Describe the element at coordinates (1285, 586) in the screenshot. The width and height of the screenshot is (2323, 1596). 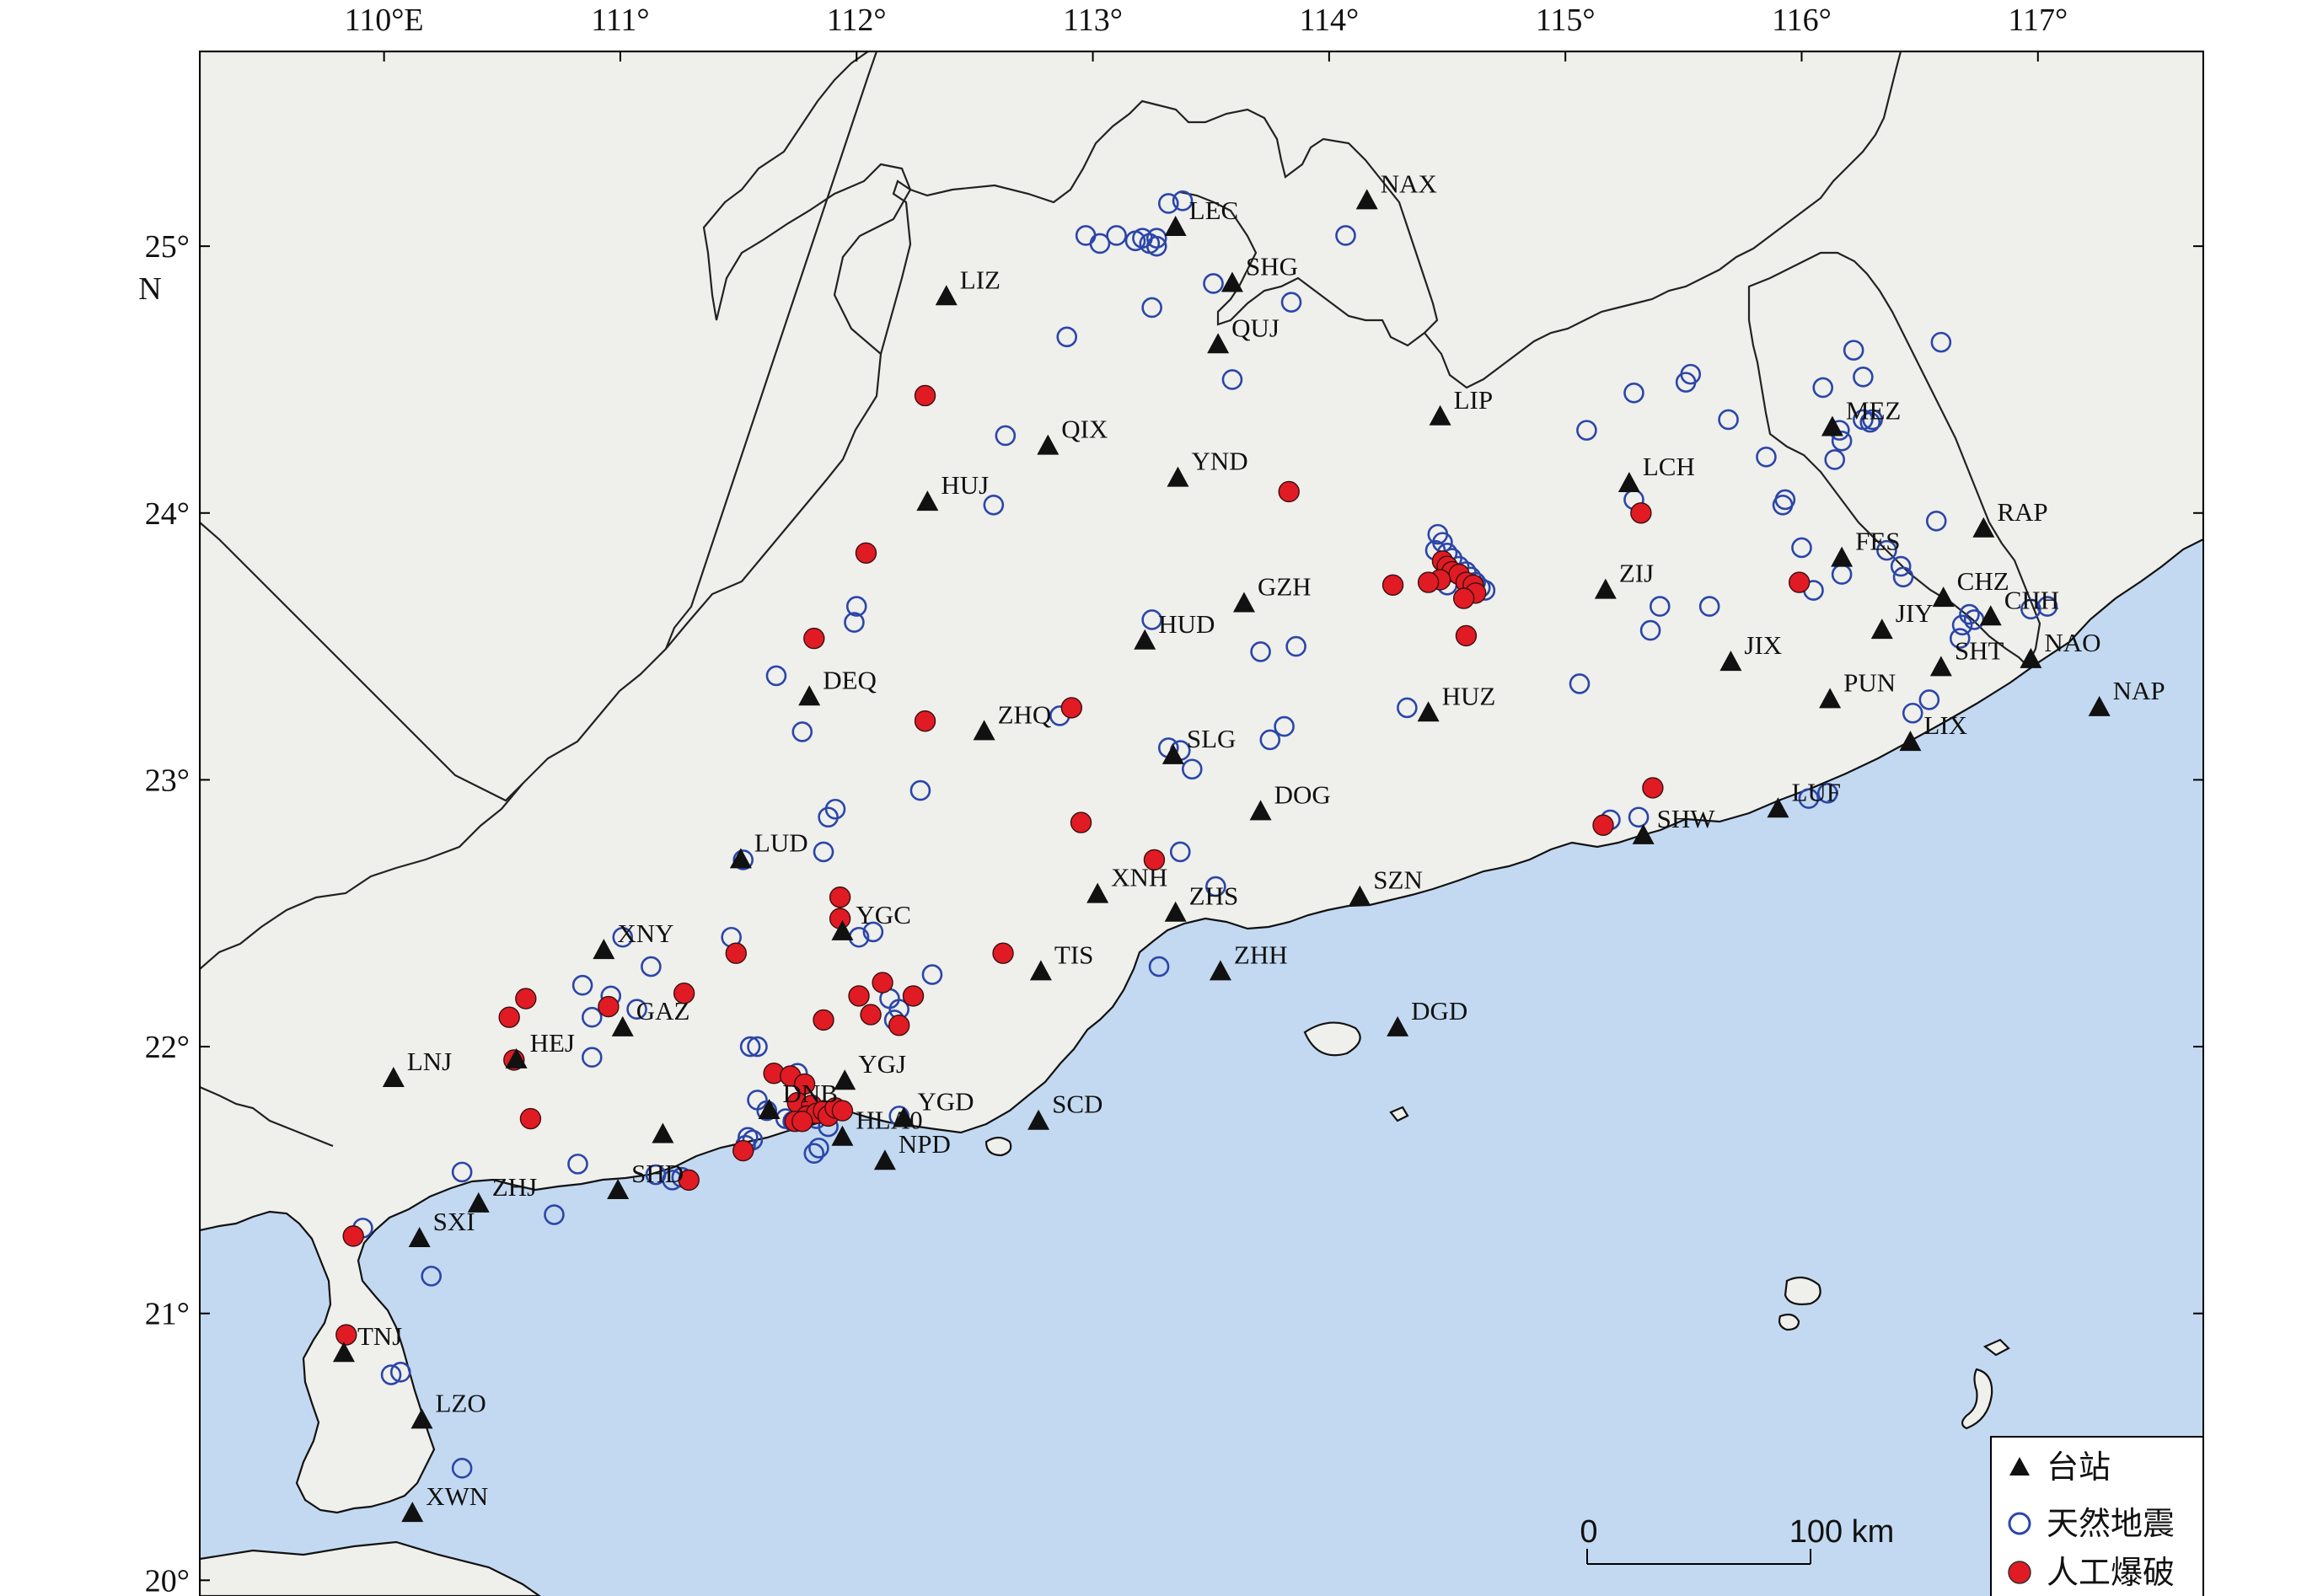
I see `station-label: GZH` at that location.